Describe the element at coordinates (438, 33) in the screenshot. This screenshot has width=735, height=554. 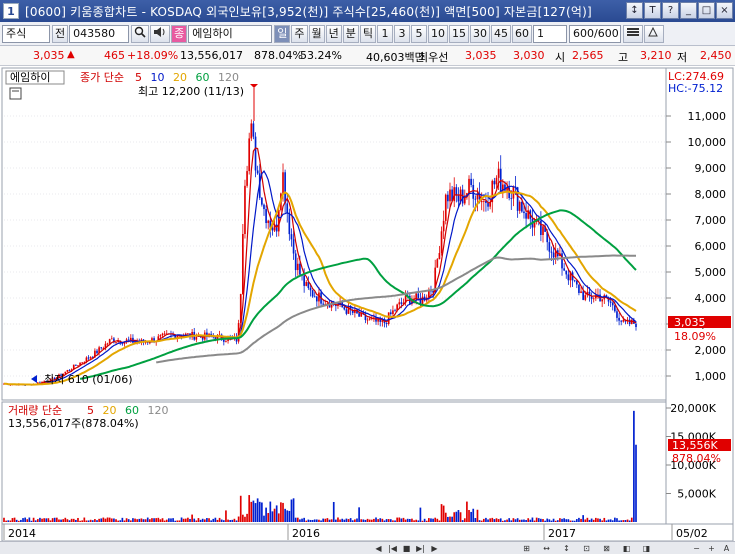
I see `interval-10: 10` at that location.